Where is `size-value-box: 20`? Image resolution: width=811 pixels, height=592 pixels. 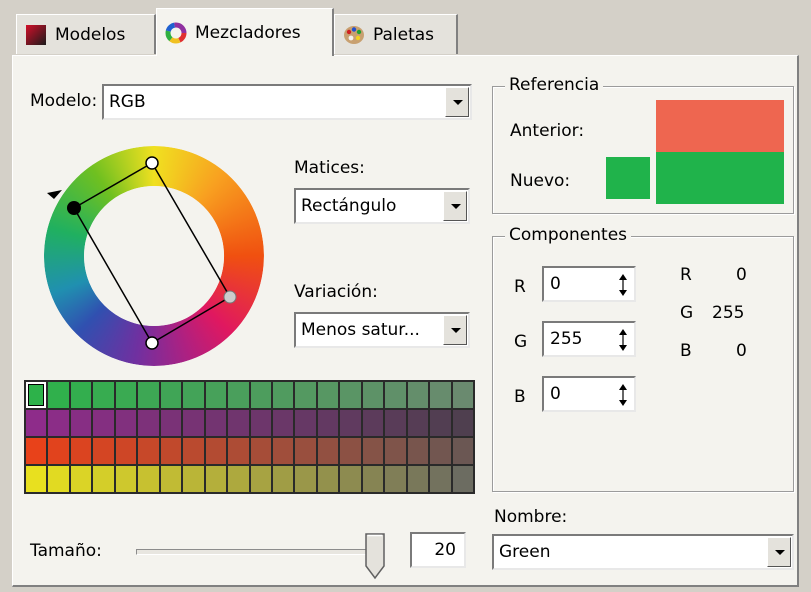
size-value-box: 20 is located at coordinates (438, 550).